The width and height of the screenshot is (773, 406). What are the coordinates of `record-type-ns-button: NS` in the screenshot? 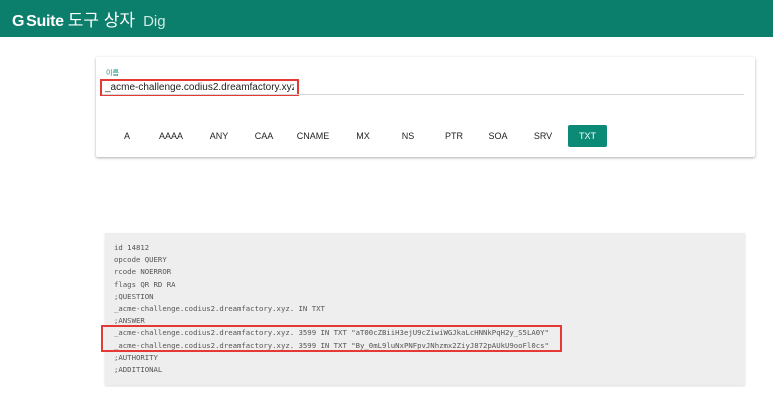 It's located at (408, 136).